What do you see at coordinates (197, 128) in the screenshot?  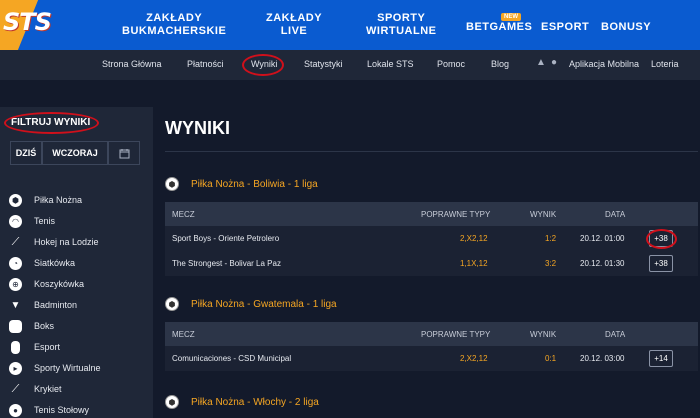 I see `page-title: WYNIKI` at bounding box center [197, 128].